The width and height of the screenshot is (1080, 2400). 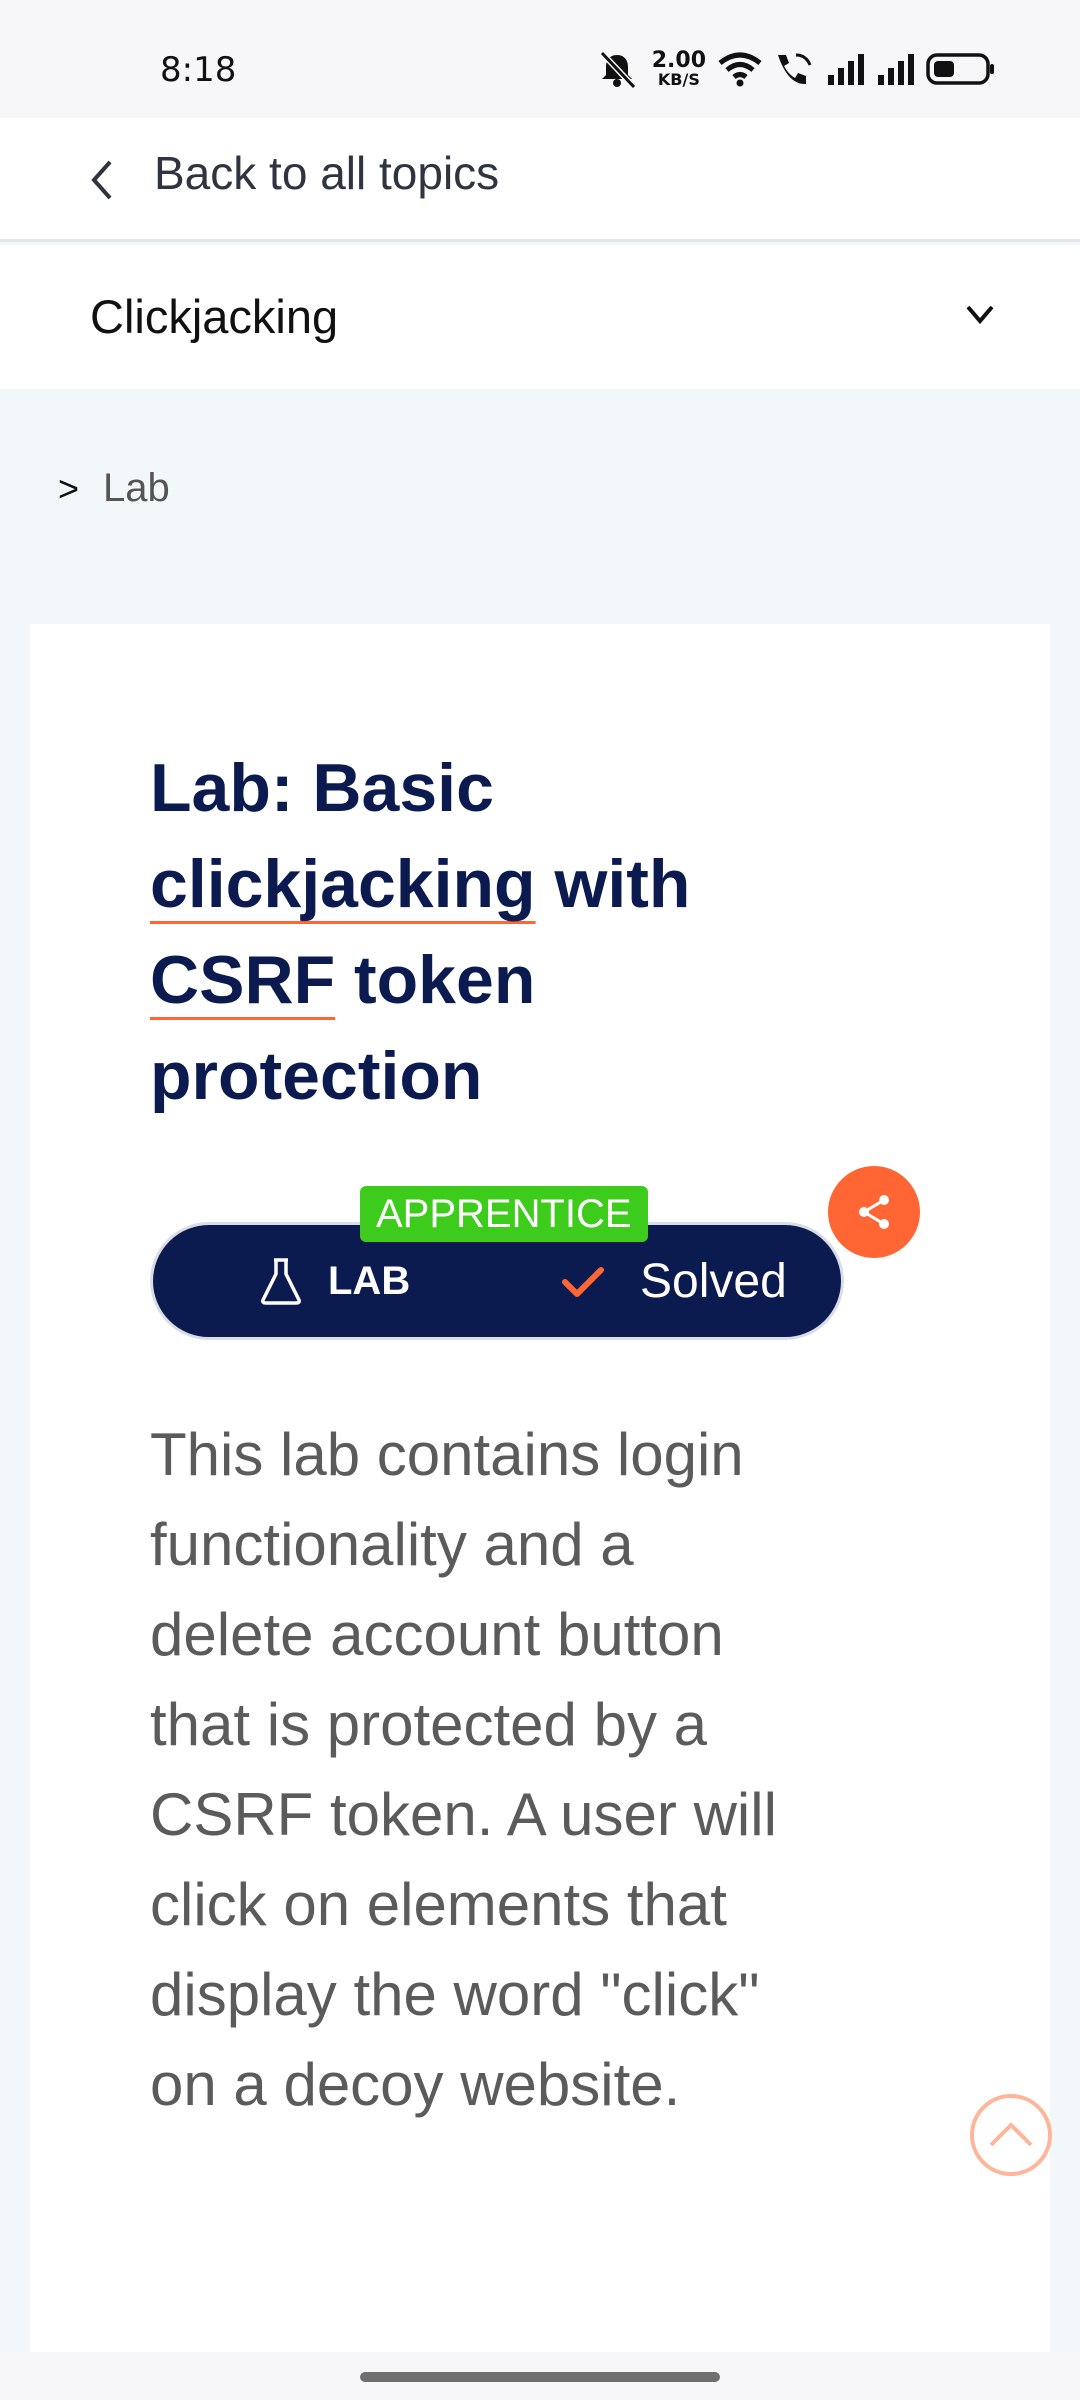 What do you see at coordinates (242, 980) in the screenshot?
I see `csrf-link: CSRF` at bounding box center [242, 980].